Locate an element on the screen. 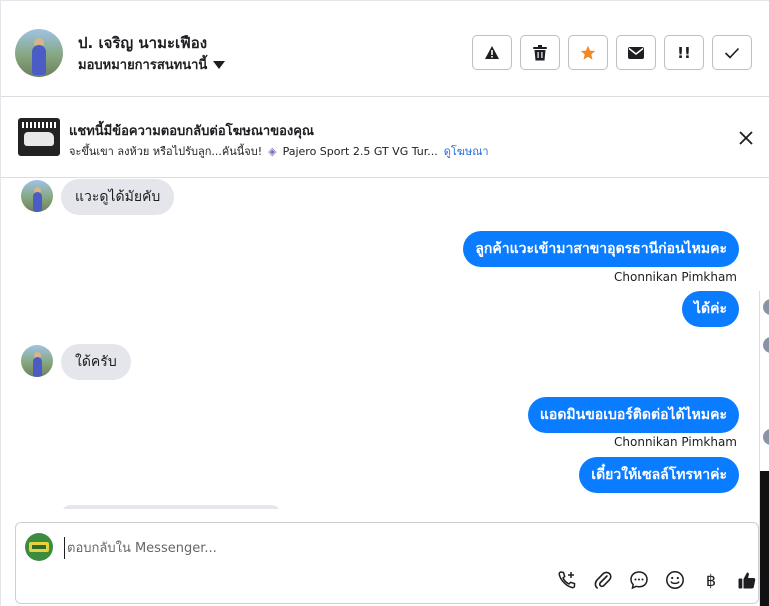 Image resolution: width=769 pixels, height=606 pixels. follow-up-button: !! is located at coordinates (684, 52).